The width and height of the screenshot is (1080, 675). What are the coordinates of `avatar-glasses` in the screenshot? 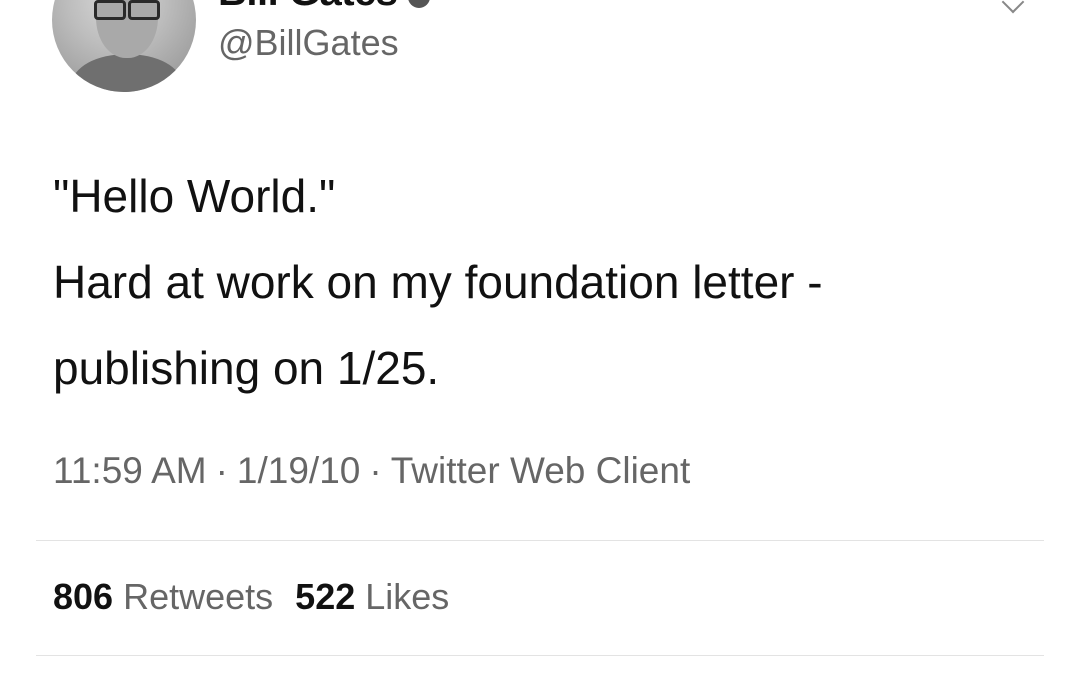 It's located at (127, 10).